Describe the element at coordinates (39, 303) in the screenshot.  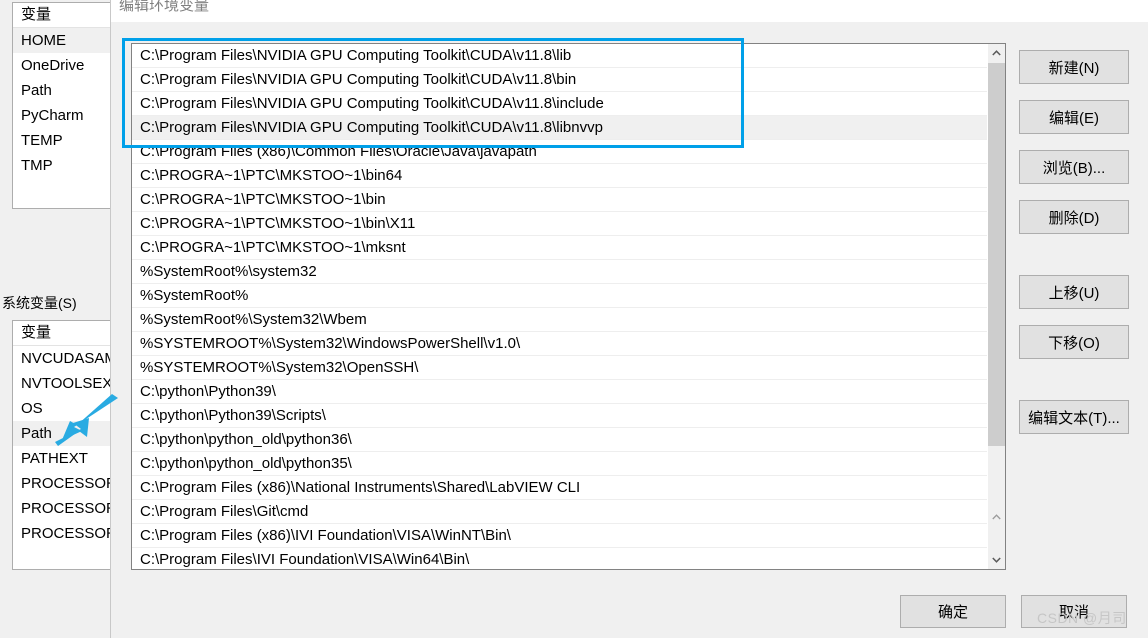
I see `system-variables-label: 系统变量(S)` at that location.